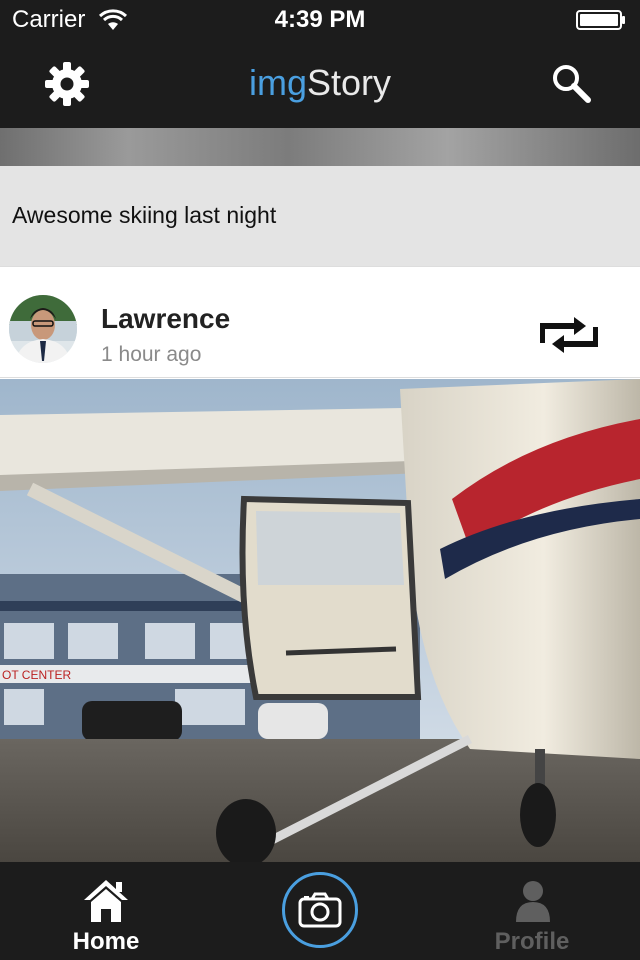  I want to click on battery-icon, so click(600, 20).